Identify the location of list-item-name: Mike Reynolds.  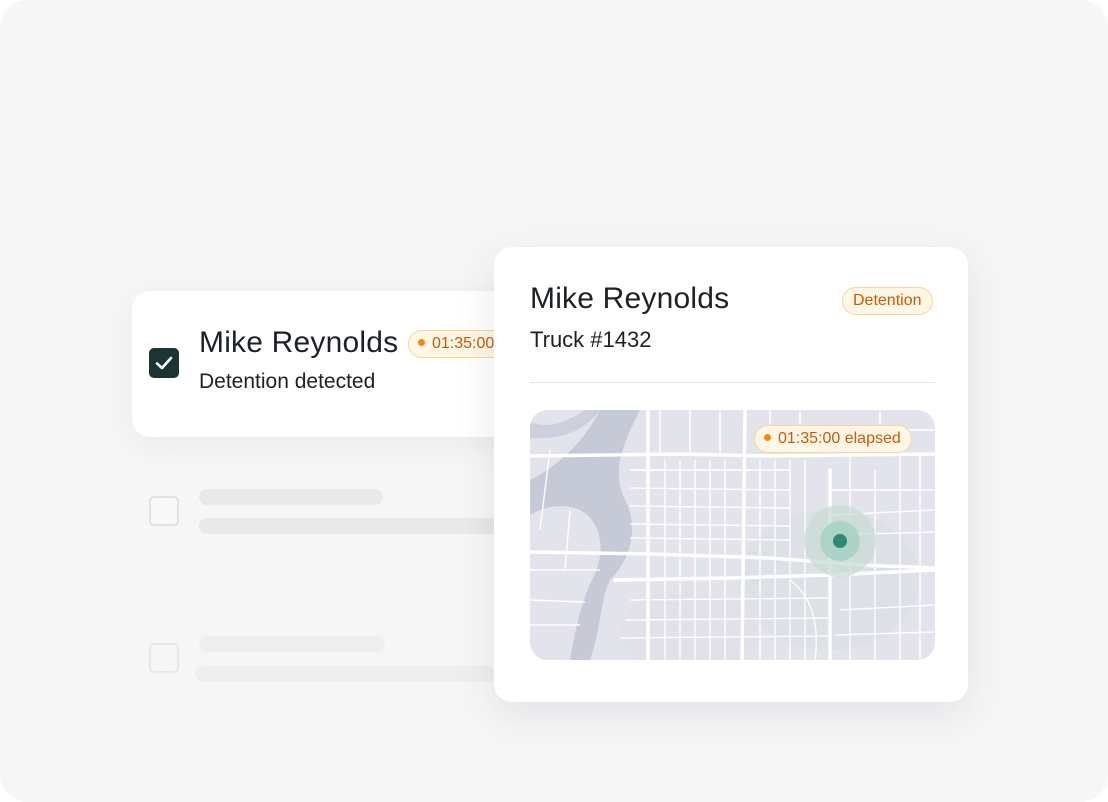
(299, 342).